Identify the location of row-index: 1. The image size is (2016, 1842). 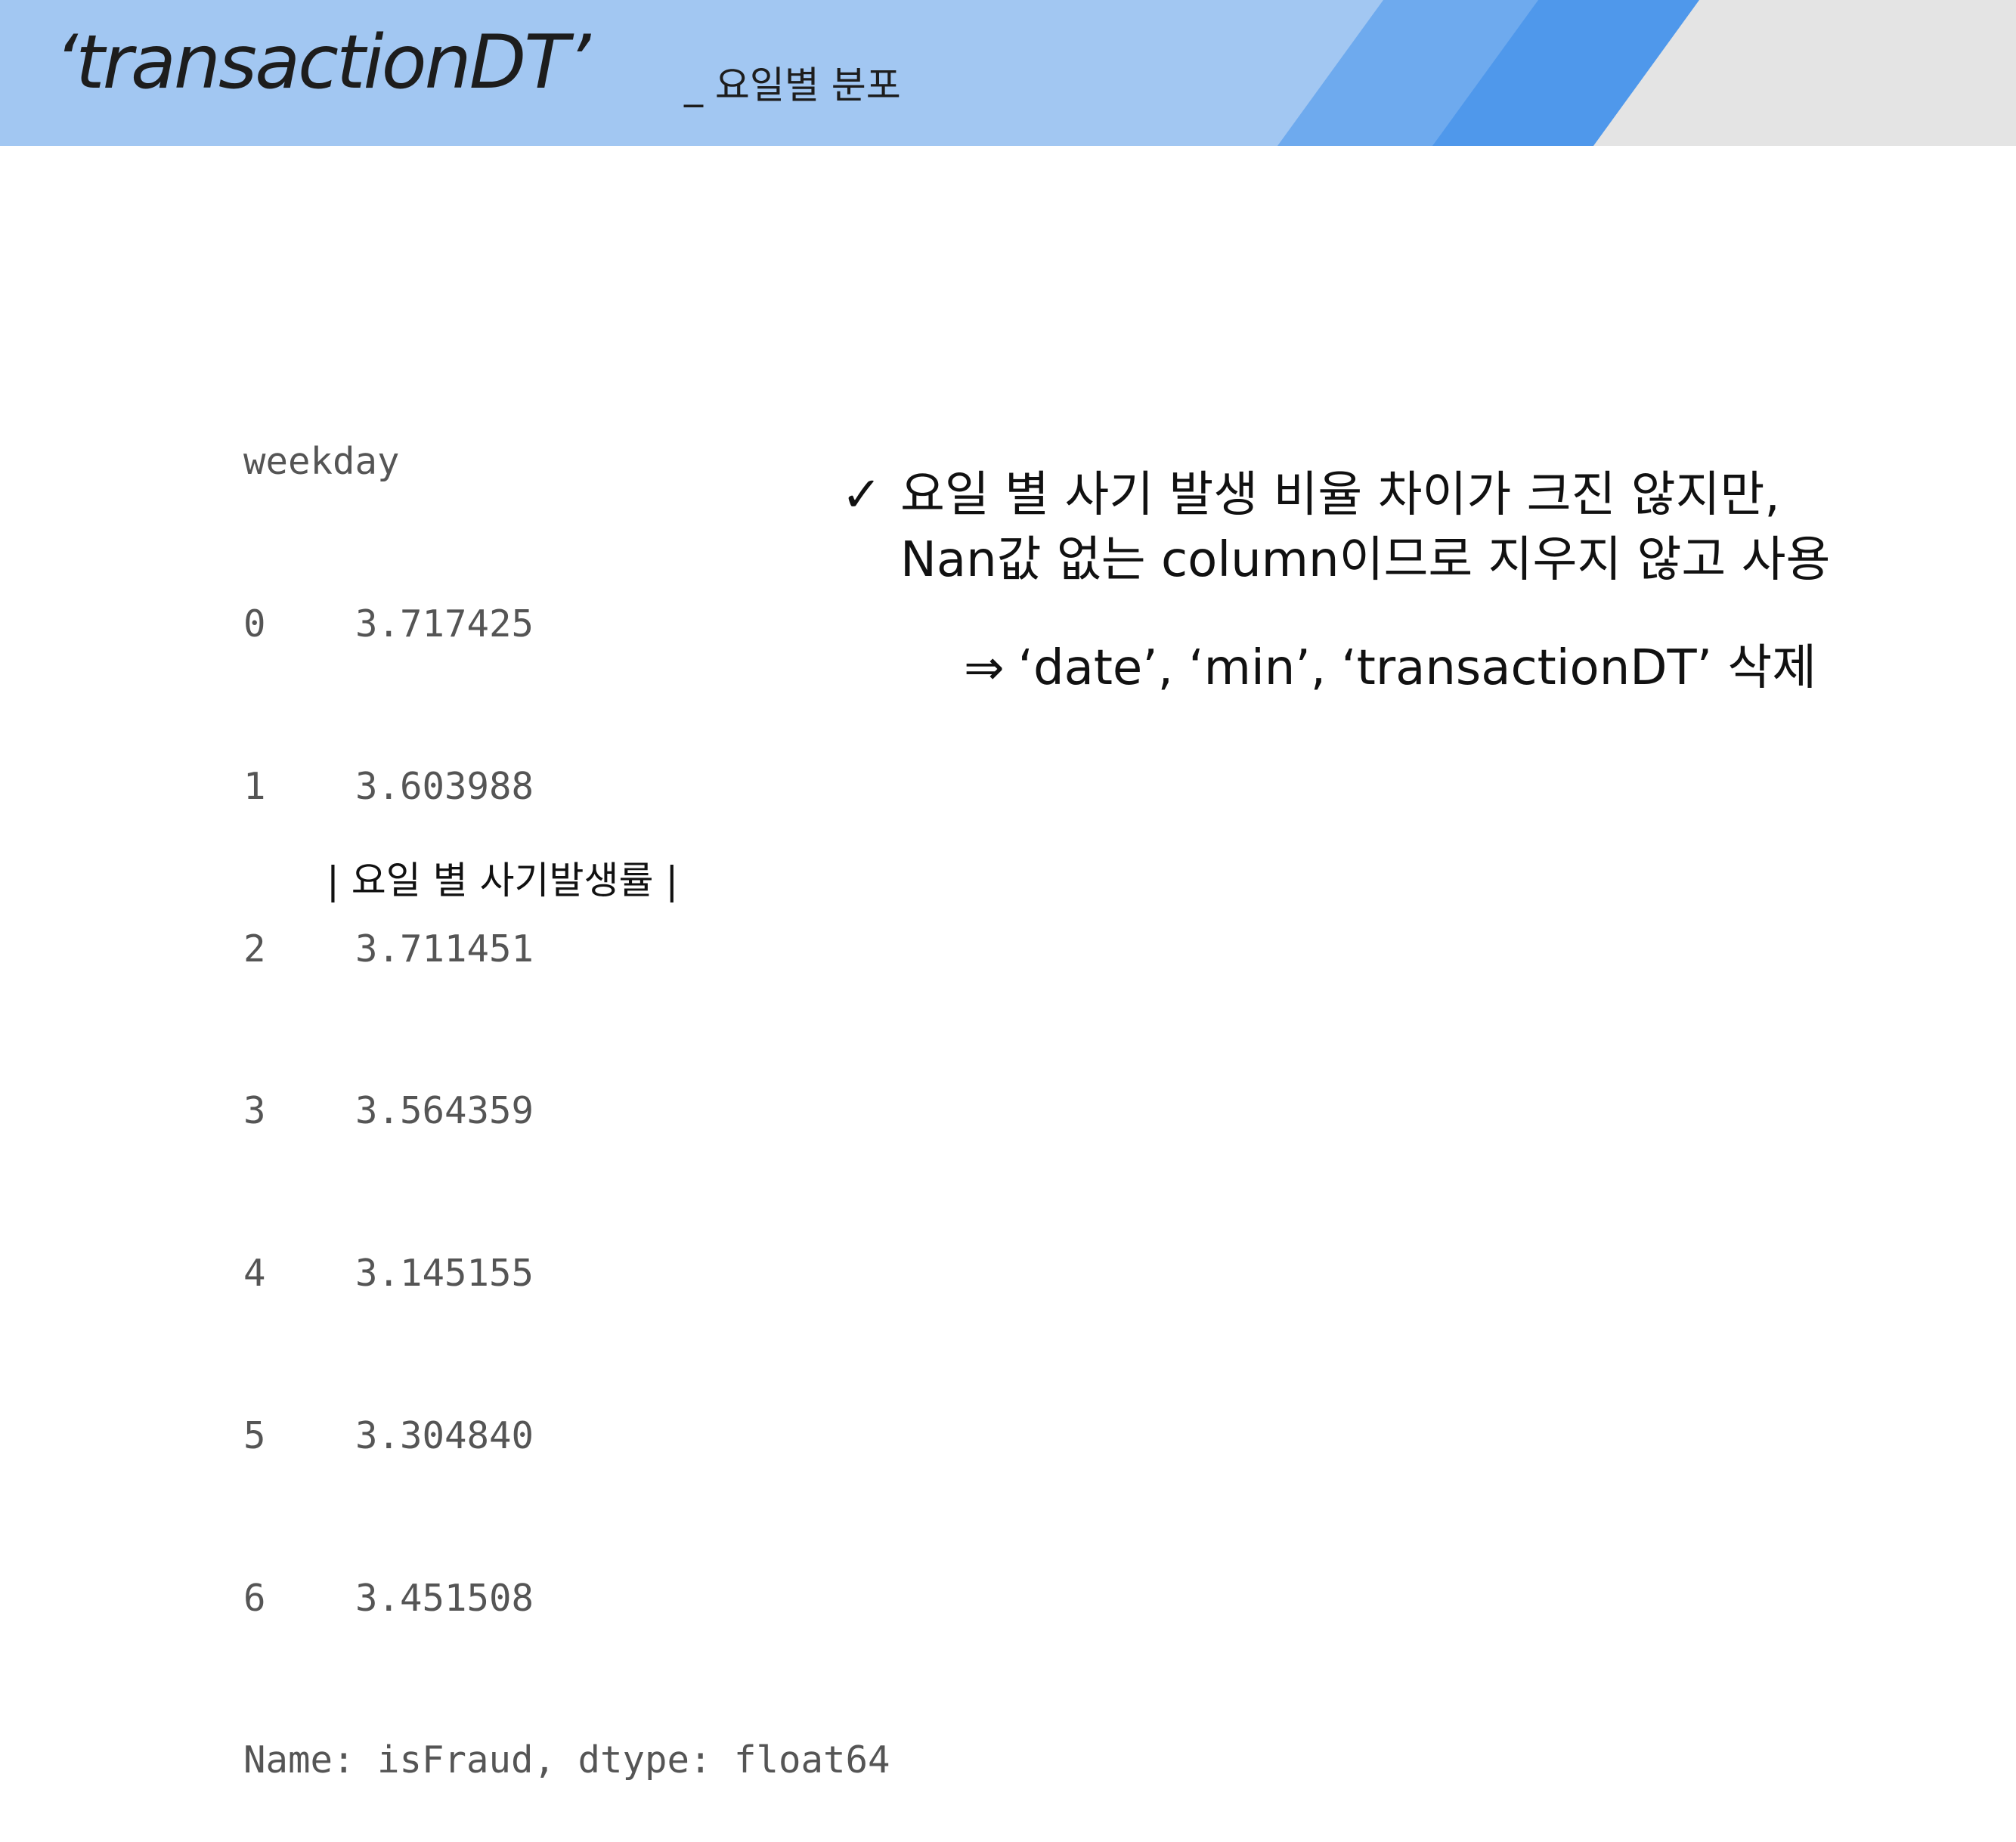
(254, 786).